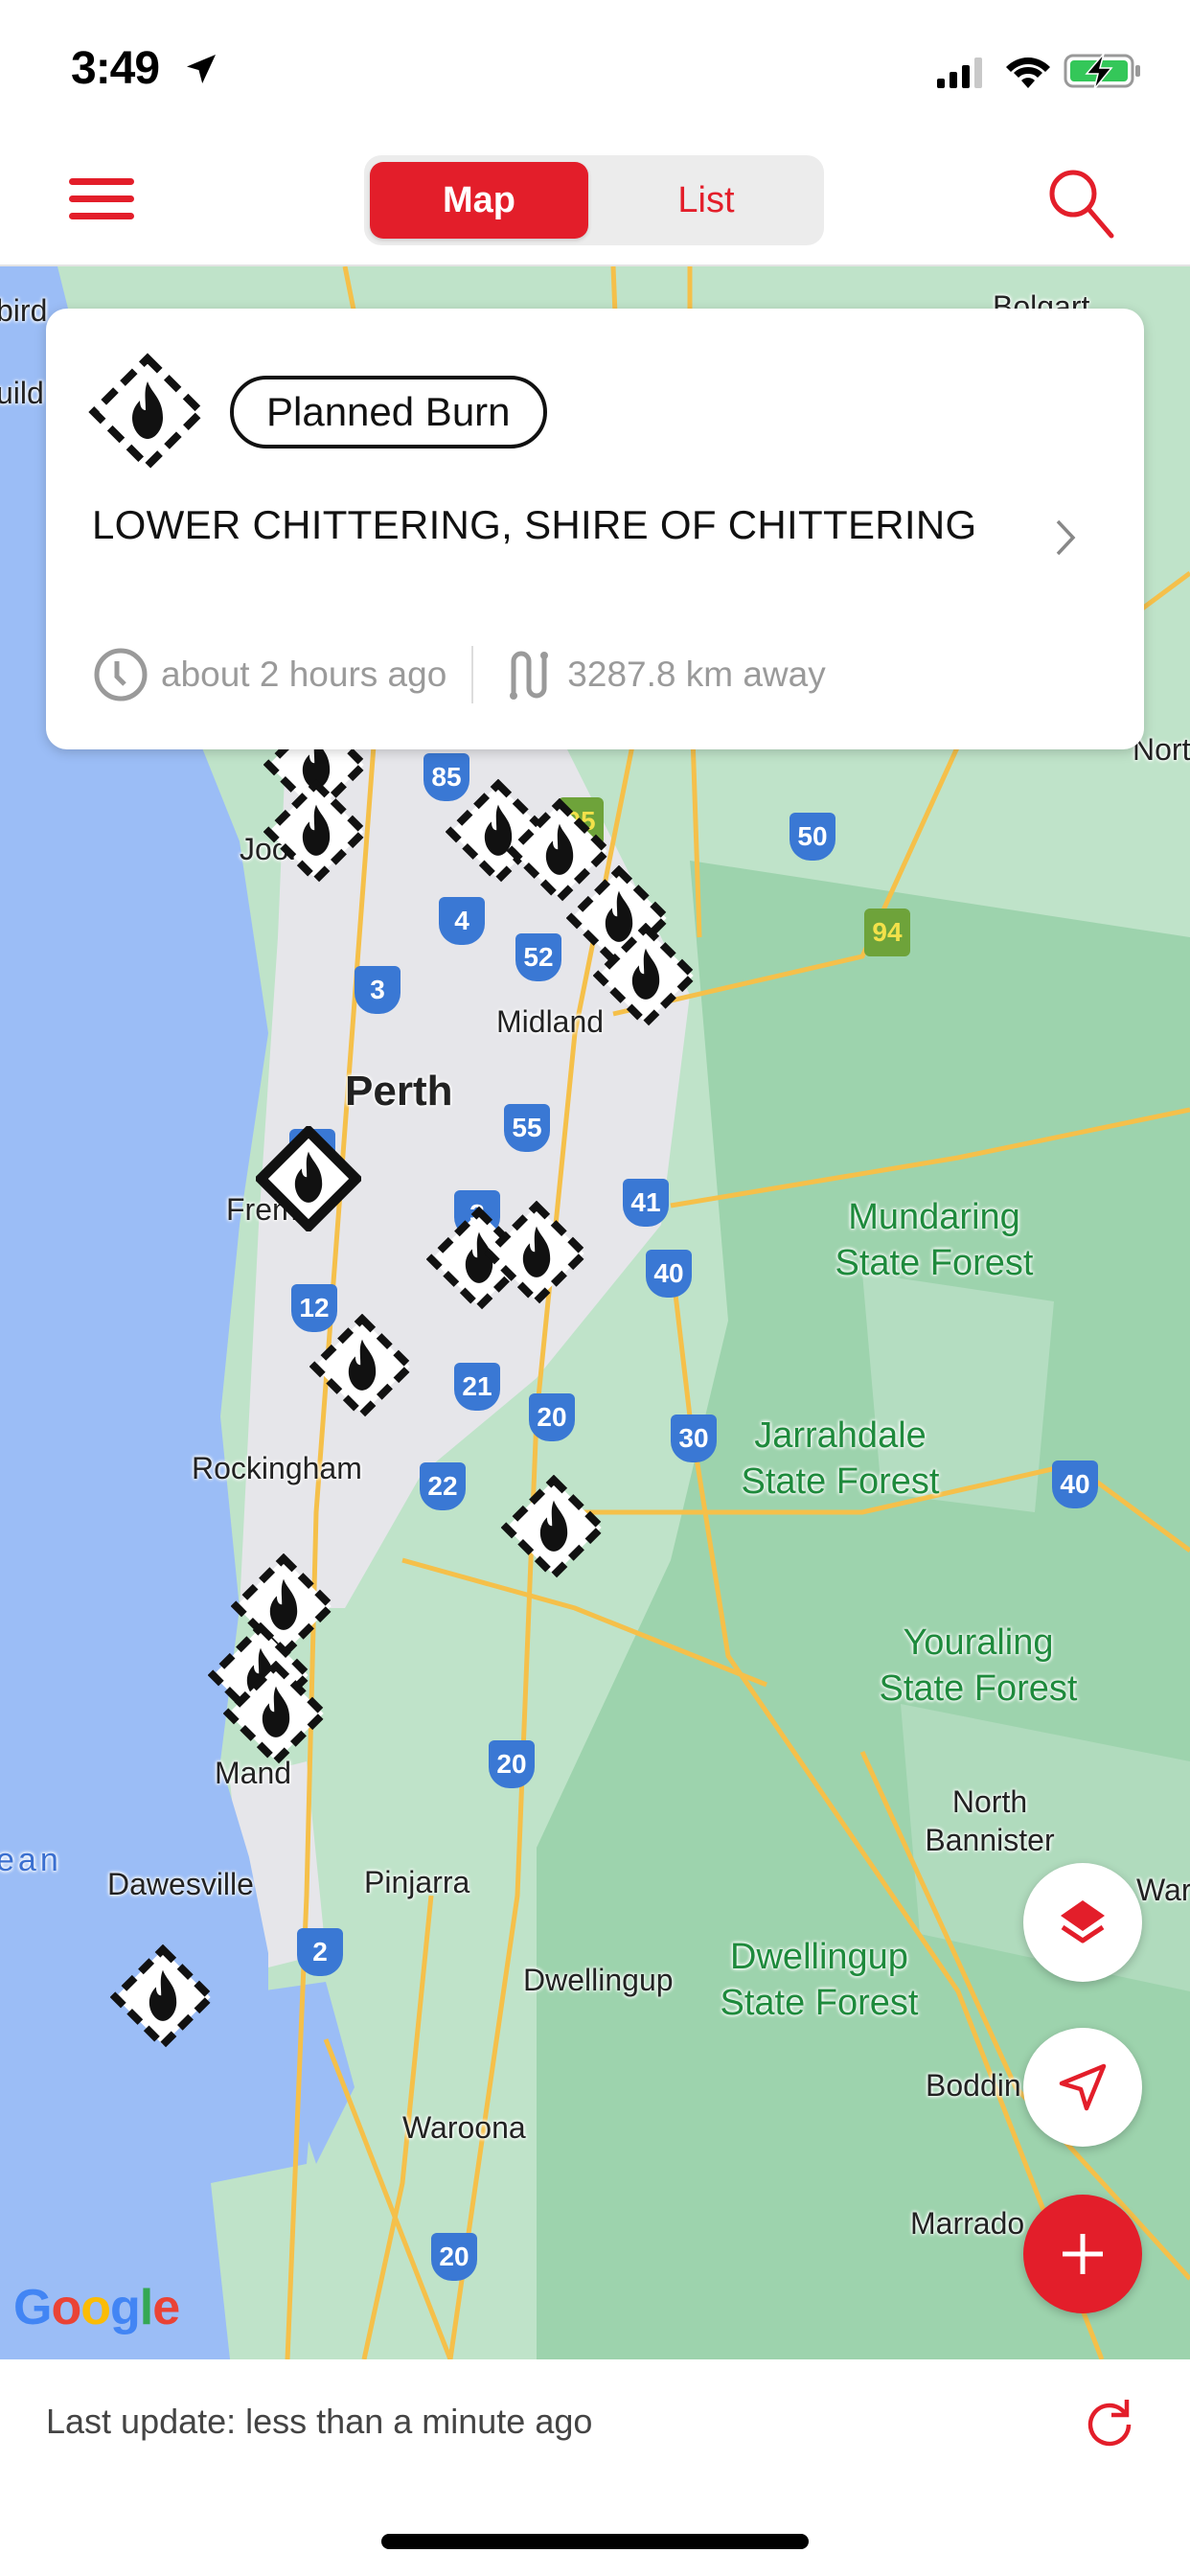  I want to click on place-label: War, so click(1163, 1890).